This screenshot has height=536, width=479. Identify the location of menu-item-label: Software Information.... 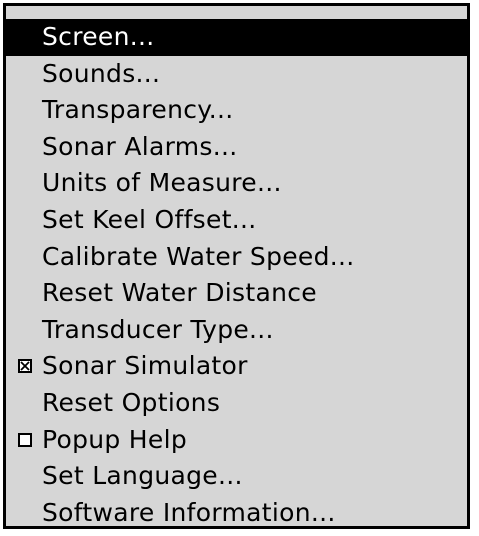
(189, 512).